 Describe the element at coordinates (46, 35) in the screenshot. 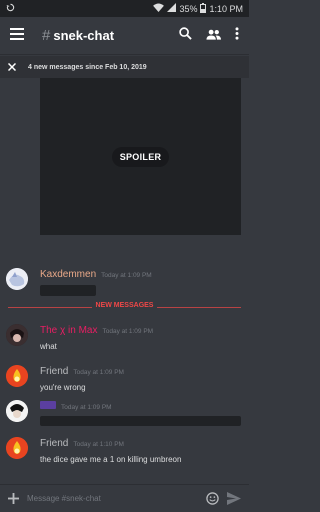

I see `channel-hash: #` at that location.